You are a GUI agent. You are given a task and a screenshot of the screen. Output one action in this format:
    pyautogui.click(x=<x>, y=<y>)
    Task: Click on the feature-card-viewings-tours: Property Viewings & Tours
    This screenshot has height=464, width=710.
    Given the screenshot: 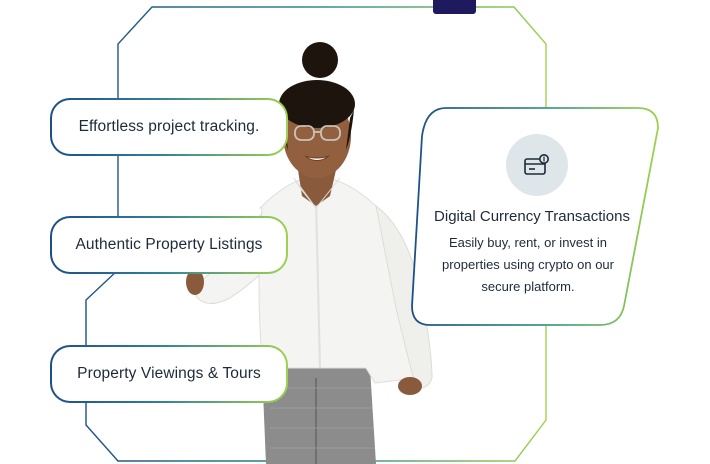 What is the action you would take?
    pyautogui.click(x=169, y=374)
    